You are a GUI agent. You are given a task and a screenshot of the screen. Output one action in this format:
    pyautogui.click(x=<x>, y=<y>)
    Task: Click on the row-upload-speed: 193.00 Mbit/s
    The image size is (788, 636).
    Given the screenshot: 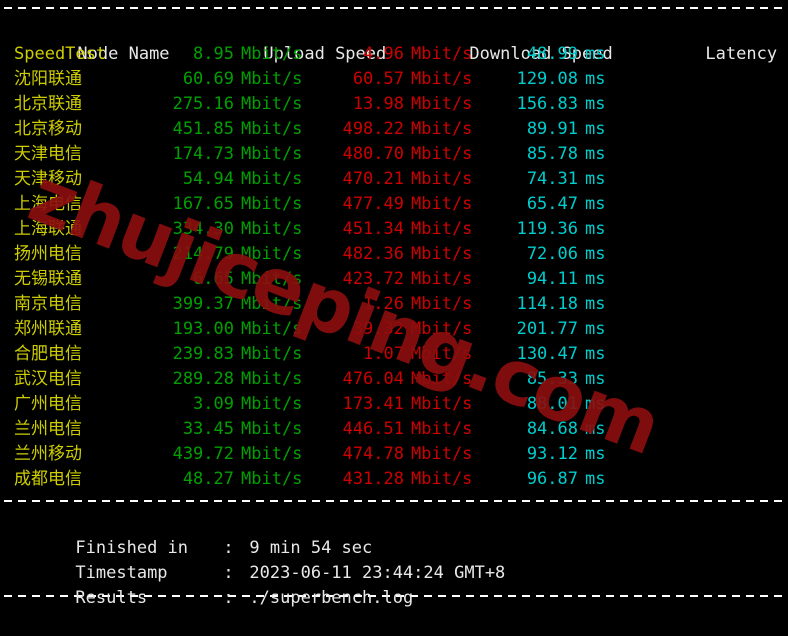 What is the action you would take?
    pyautogui.click(x=247, y=329)
    